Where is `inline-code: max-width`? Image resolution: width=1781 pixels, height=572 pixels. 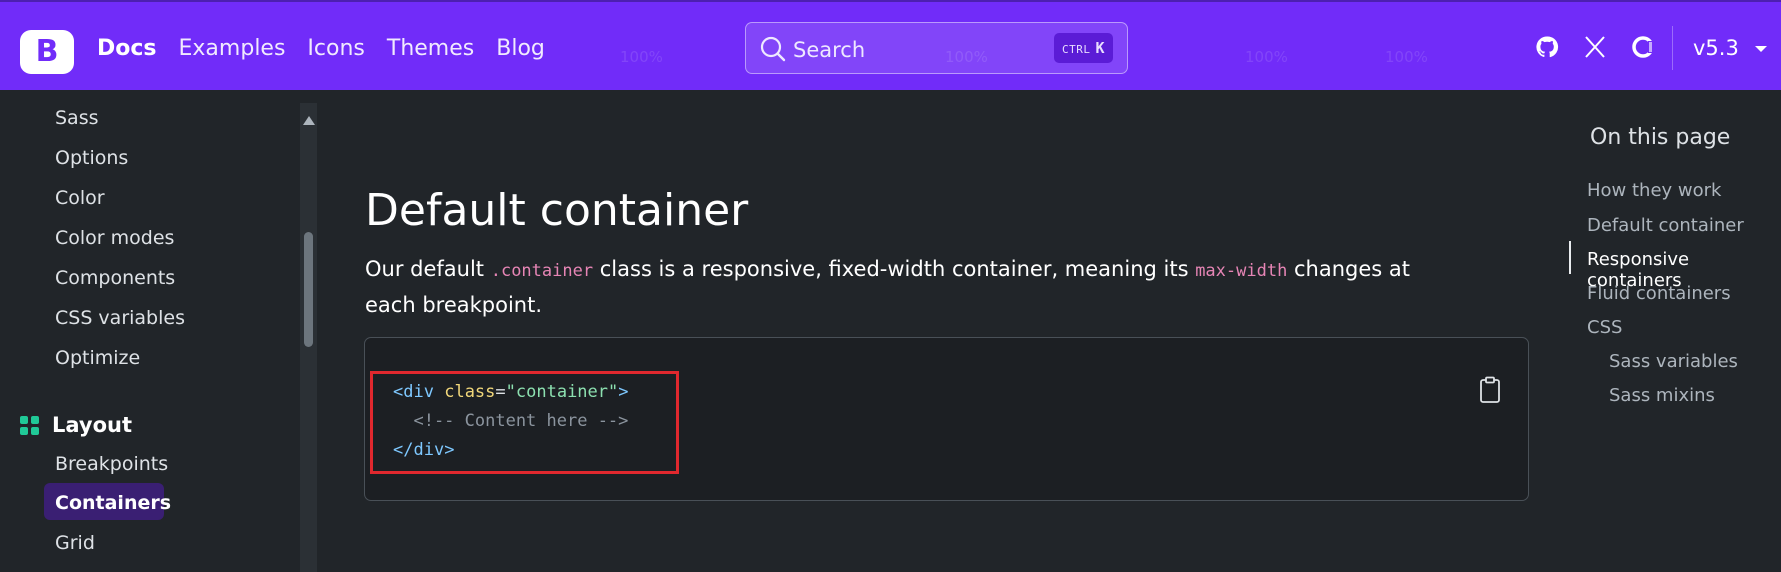 inline-code: max-width is located at coordinates (1241, 271).